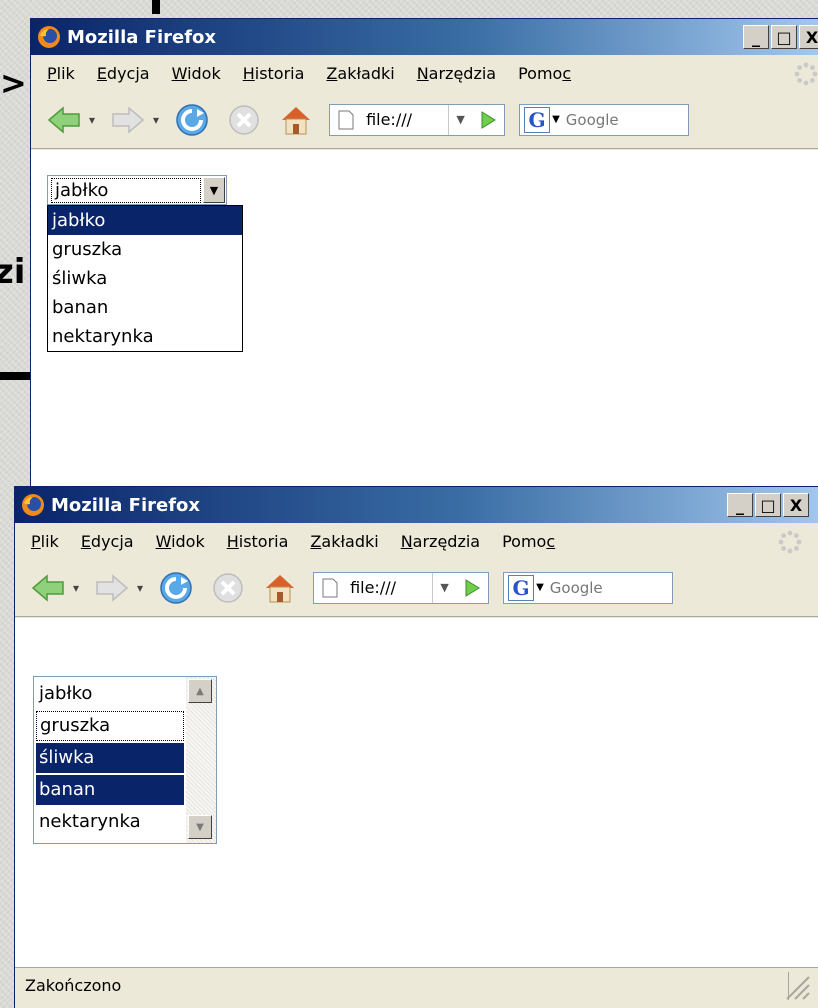 Image resolution: width=818 pixels, height=1008 pixels. Describe the element at coordinates (13, 272) in the screenshot. I see `slide-partial-text: zi` at that location.